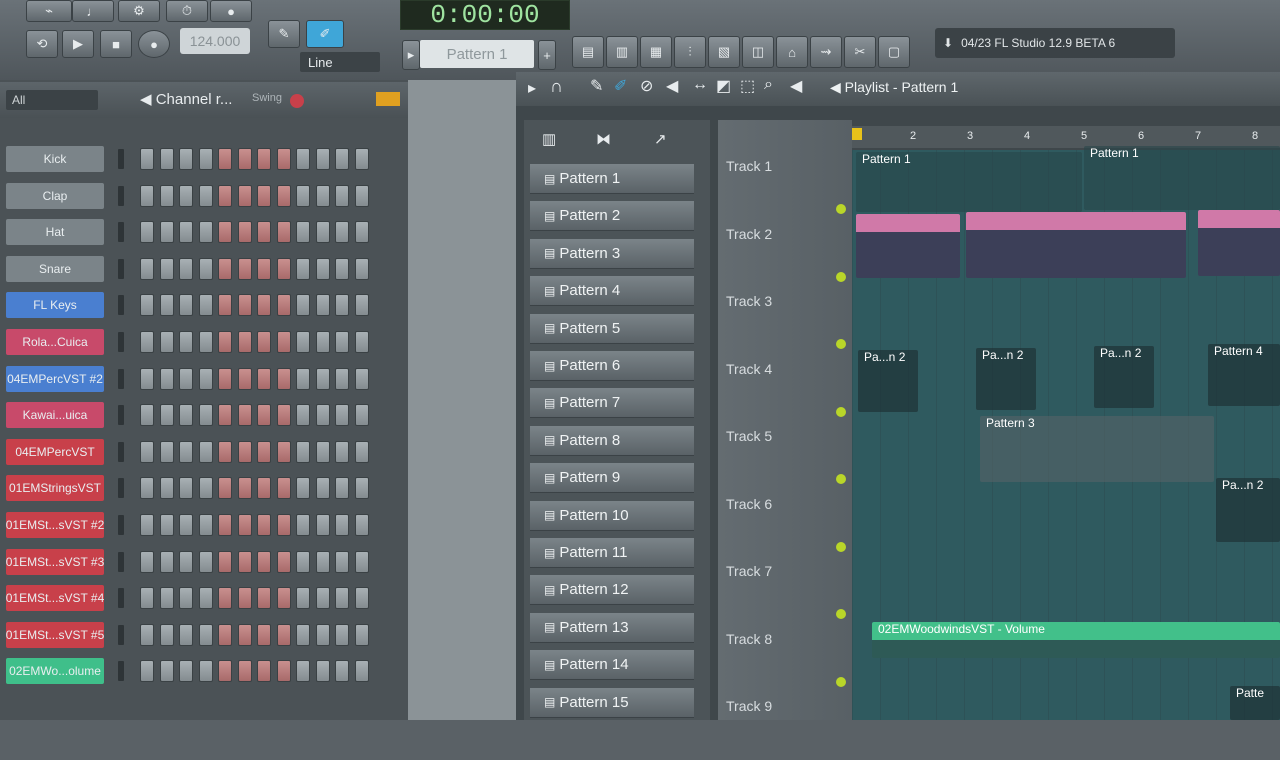 The height and width of the screenshot is (760, 1280). Describe the element at coordinates (78, 44) in the screenshot. I see `play-icon: ▶` at that location.